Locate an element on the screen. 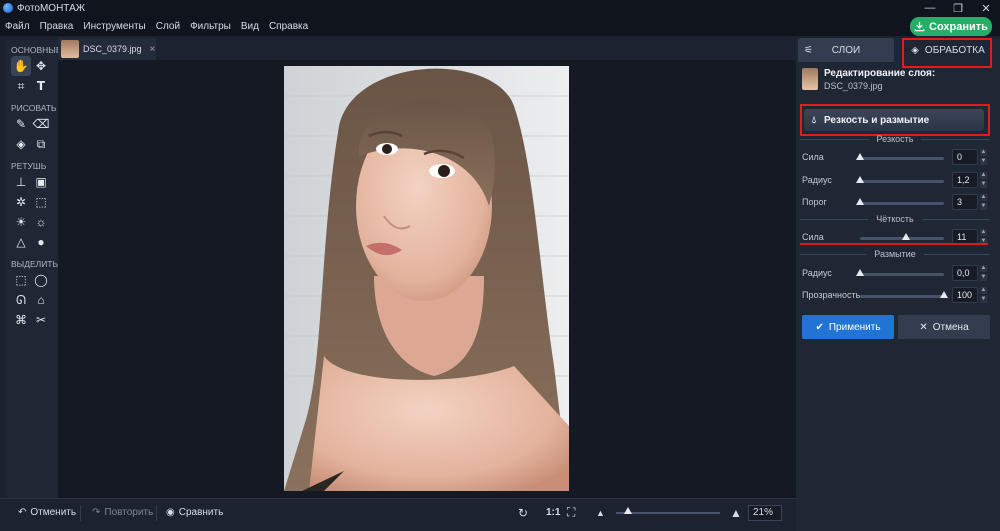 The height and width of the screenshot is (531, 1000). edit-layer-file: DSC_0379.jpg is located at coordinates (853, 86).